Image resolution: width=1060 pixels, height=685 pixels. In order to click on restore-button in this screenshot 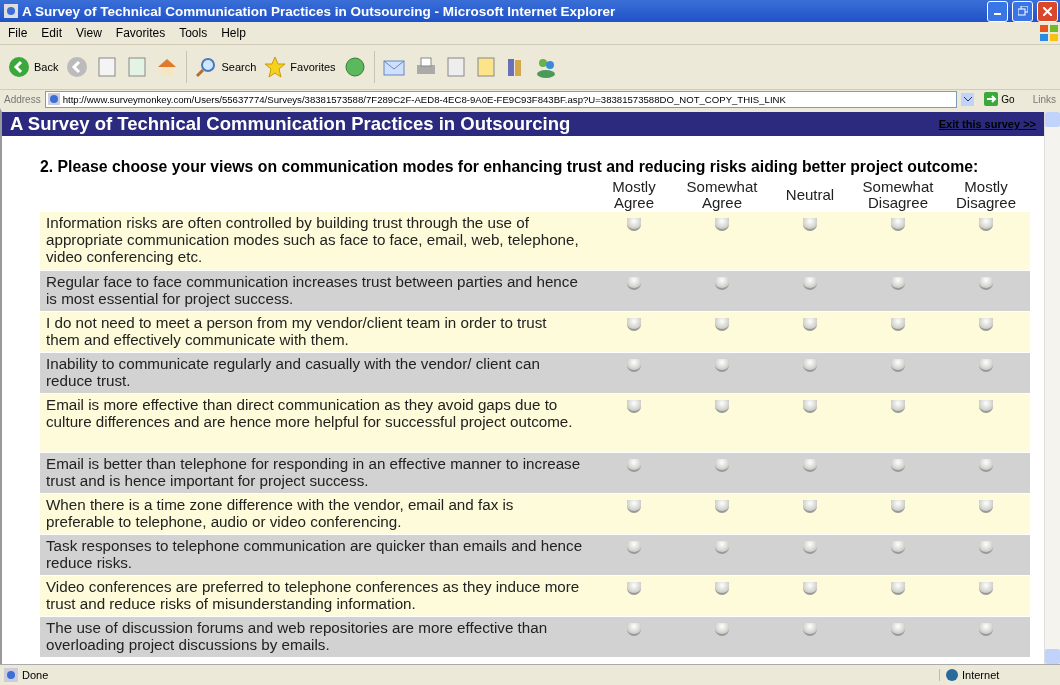, I will do `click(1022, 11)`.